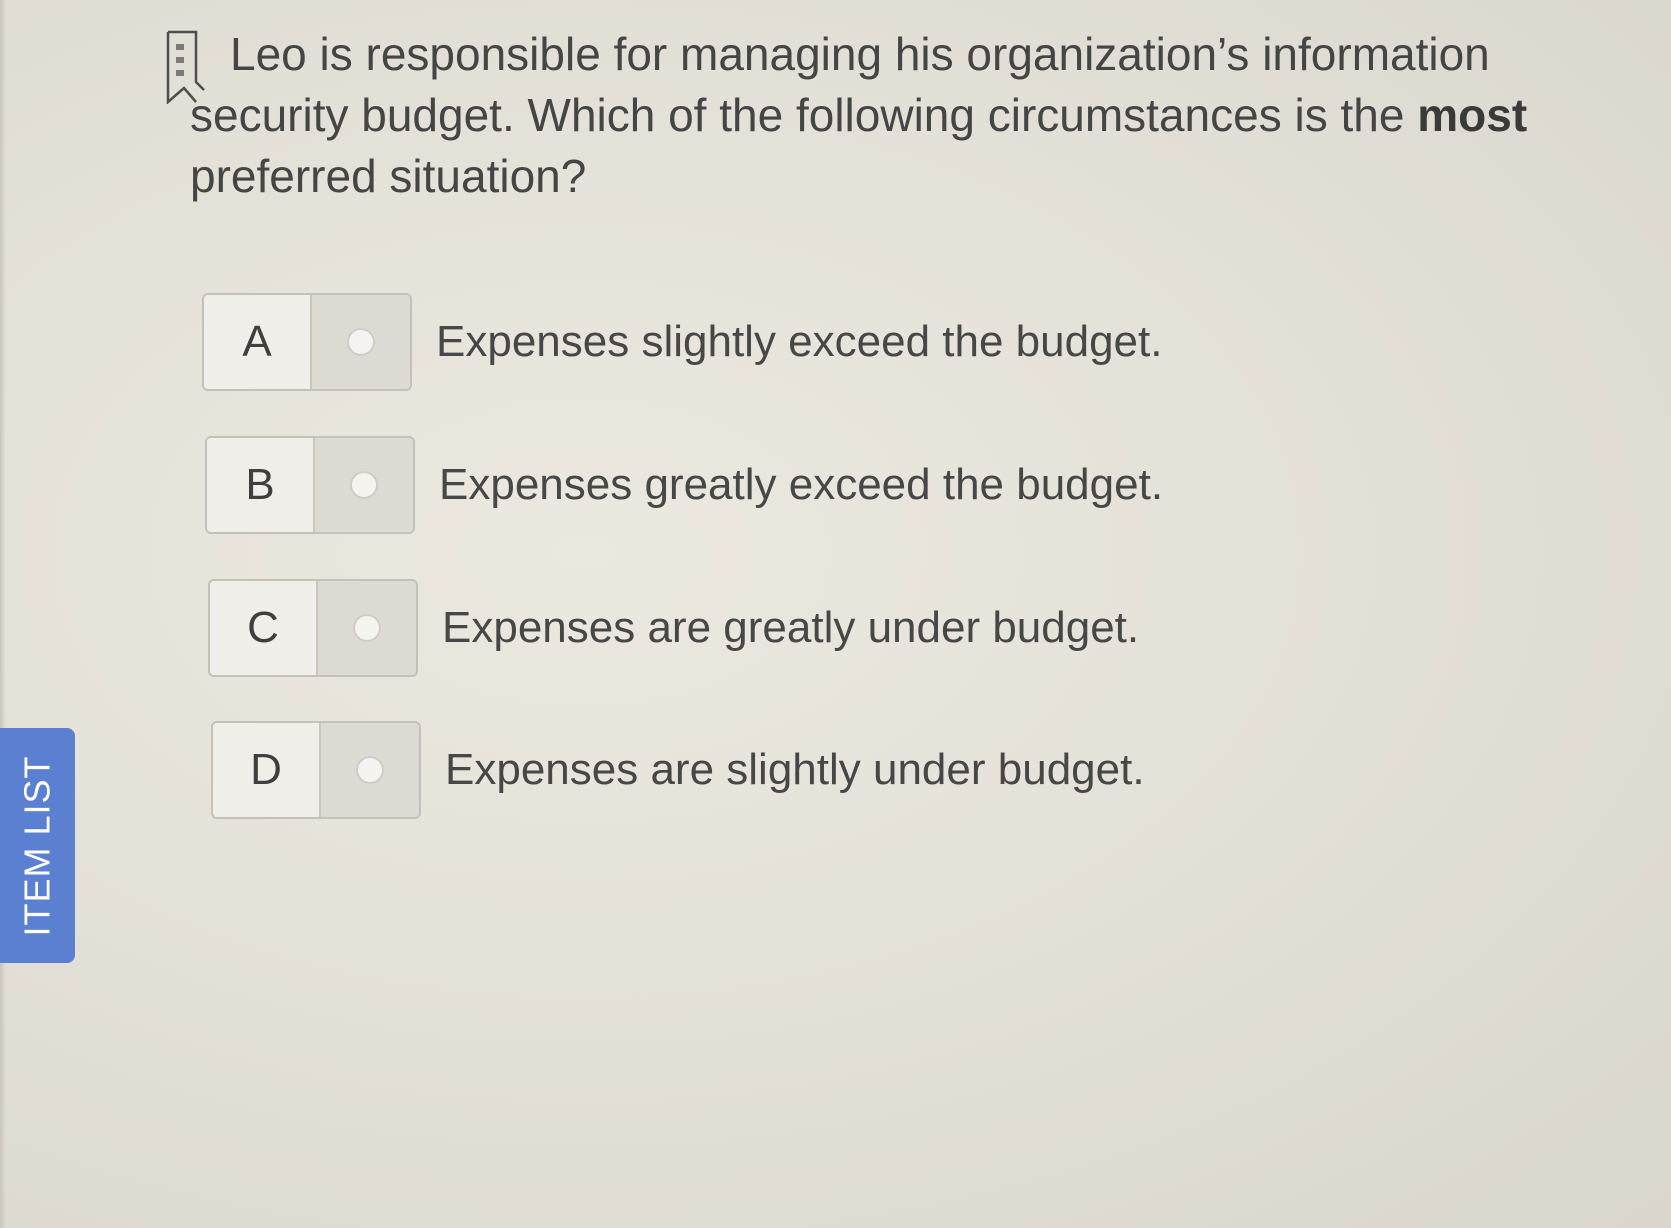  I want to click on option-c: C Expenses are greatly under budget., so click(673, 628).